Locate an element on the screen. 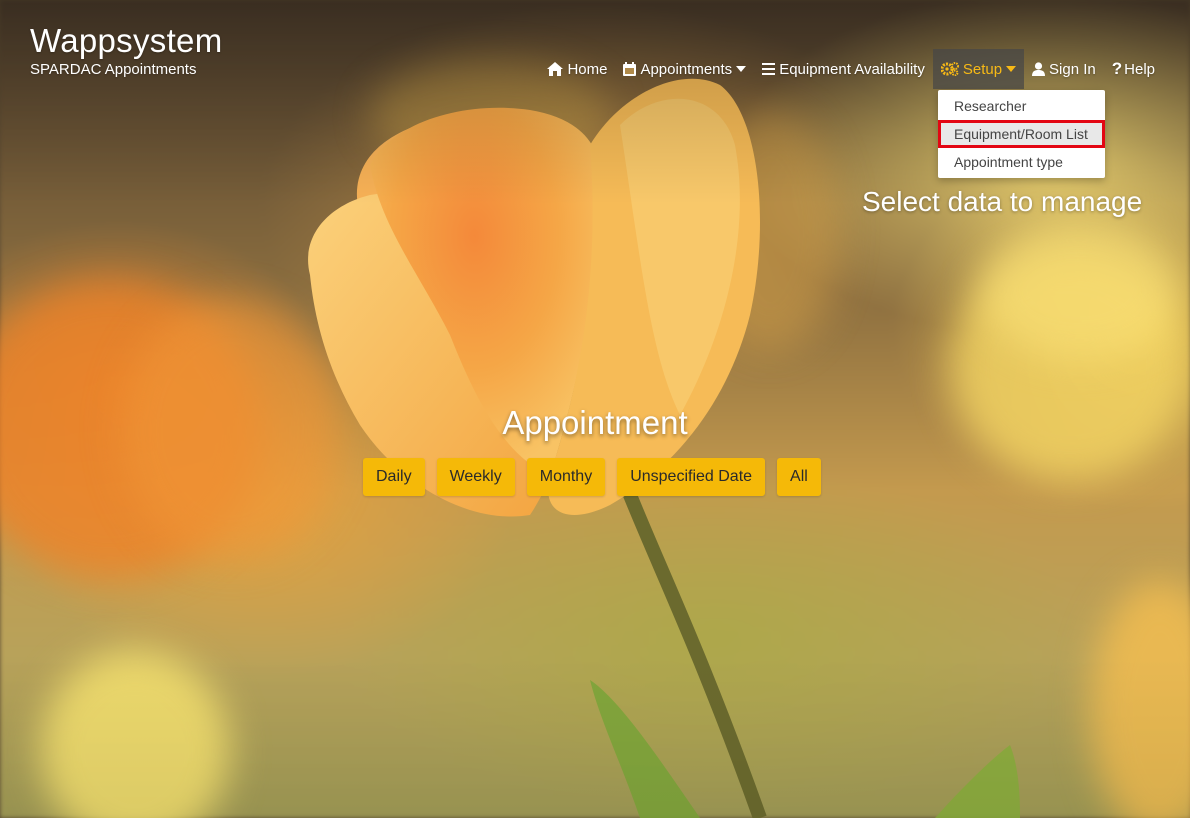 This screenshot has height=818, width=1190. nav-equipment-label: Equipment Availability is located at coordinates (852, 69).